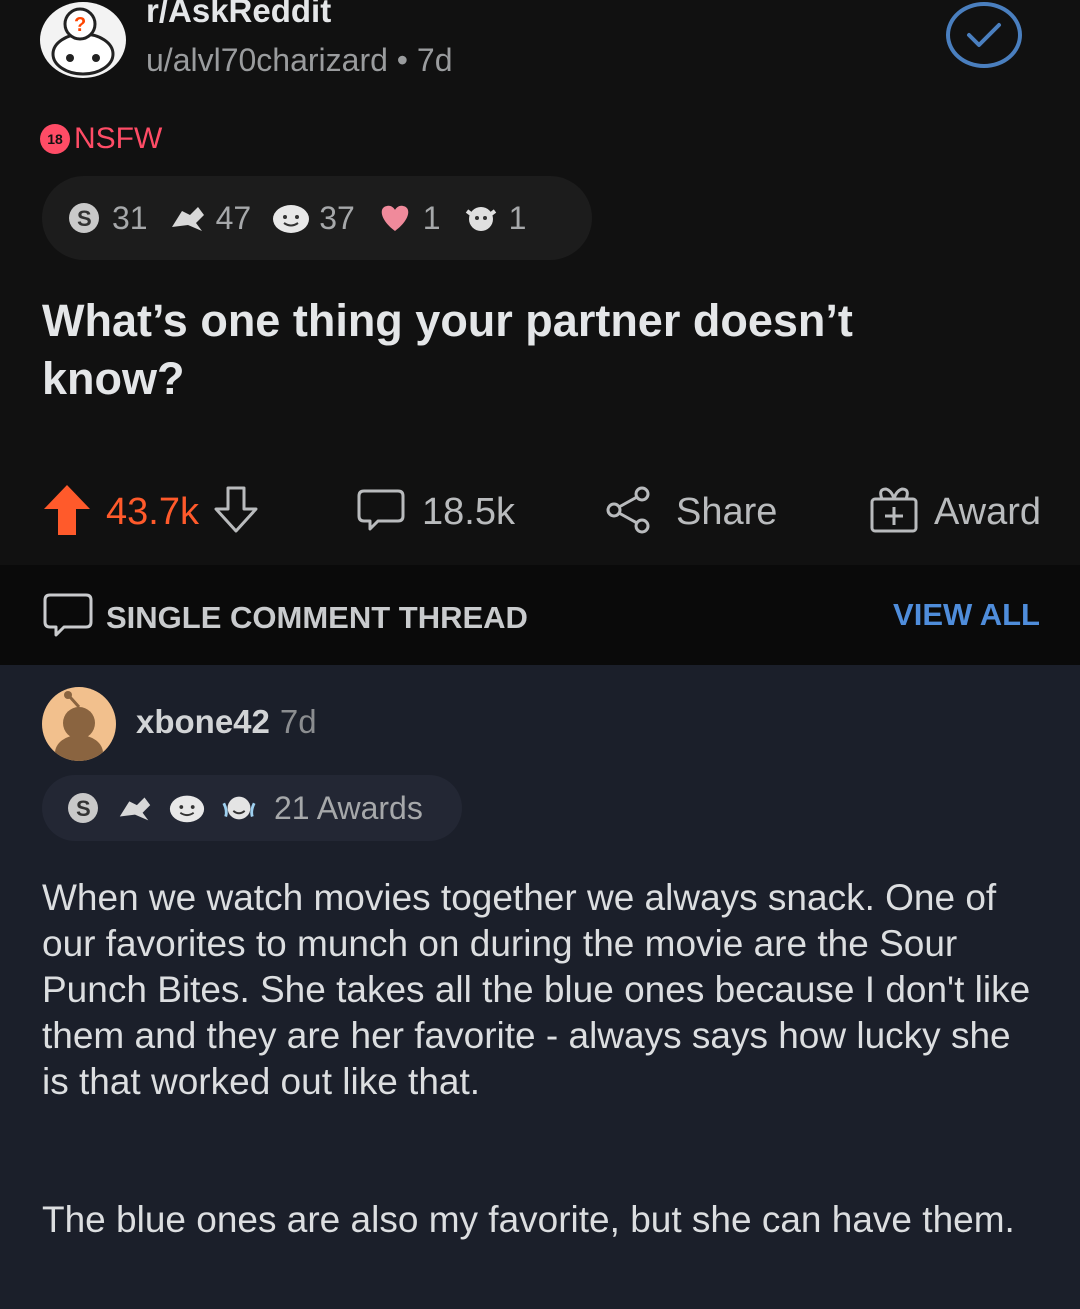 The image size is (1080, 1309). What do you see at coordinates (203, 722) in the screenshot?
I see `commenter-username: xbone42` at bounding box center [203, 722].